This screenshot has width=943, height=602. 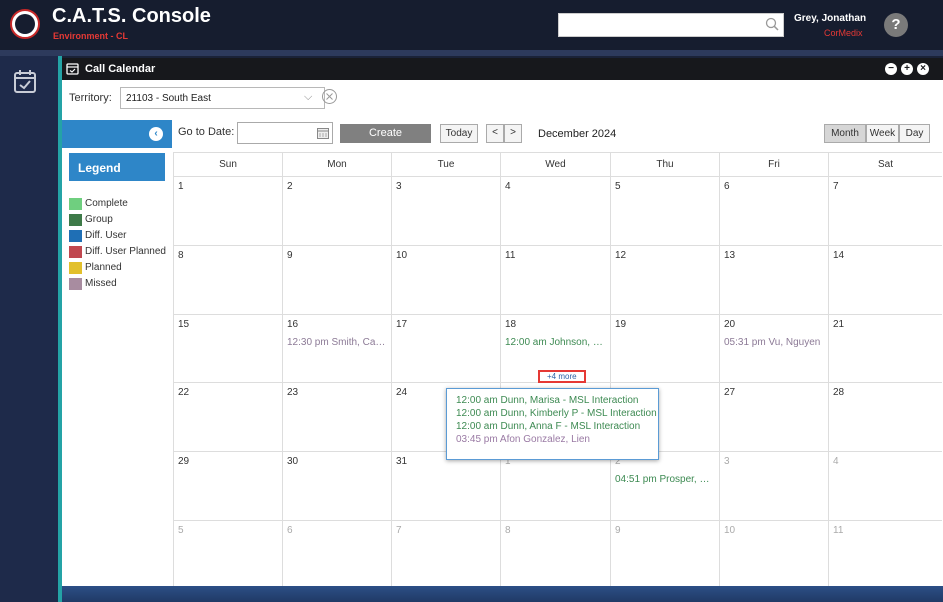 What do you see at coordinates (555, 349) in the screenshot?
I see `calendar-day-cell: 18 12:00 am Johnson, La... +4 more` at bounding box center [555, 349].